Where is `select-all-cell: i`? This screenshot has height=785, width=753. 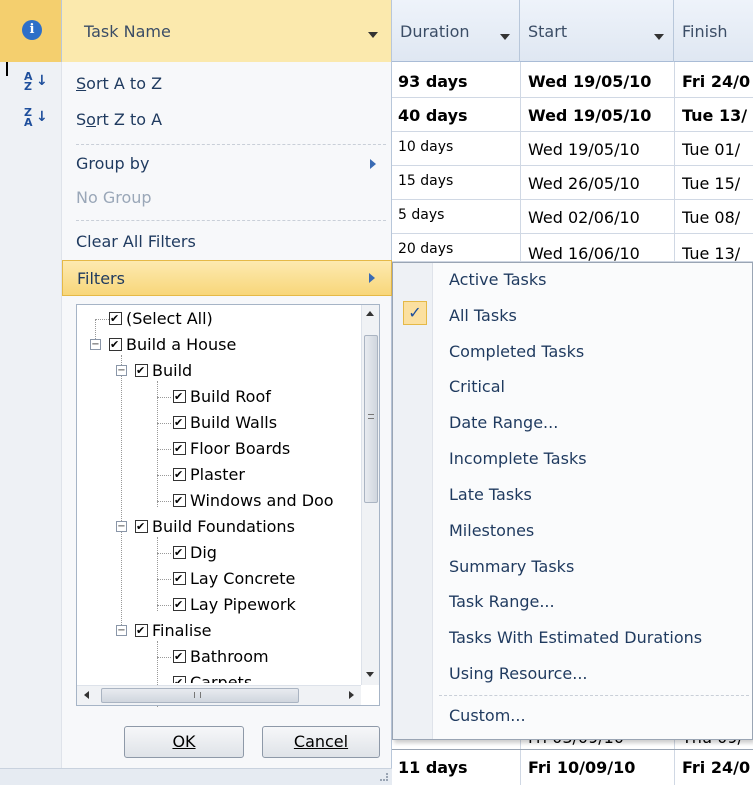 select-all-cell: i is located at coordinates (31, 31).